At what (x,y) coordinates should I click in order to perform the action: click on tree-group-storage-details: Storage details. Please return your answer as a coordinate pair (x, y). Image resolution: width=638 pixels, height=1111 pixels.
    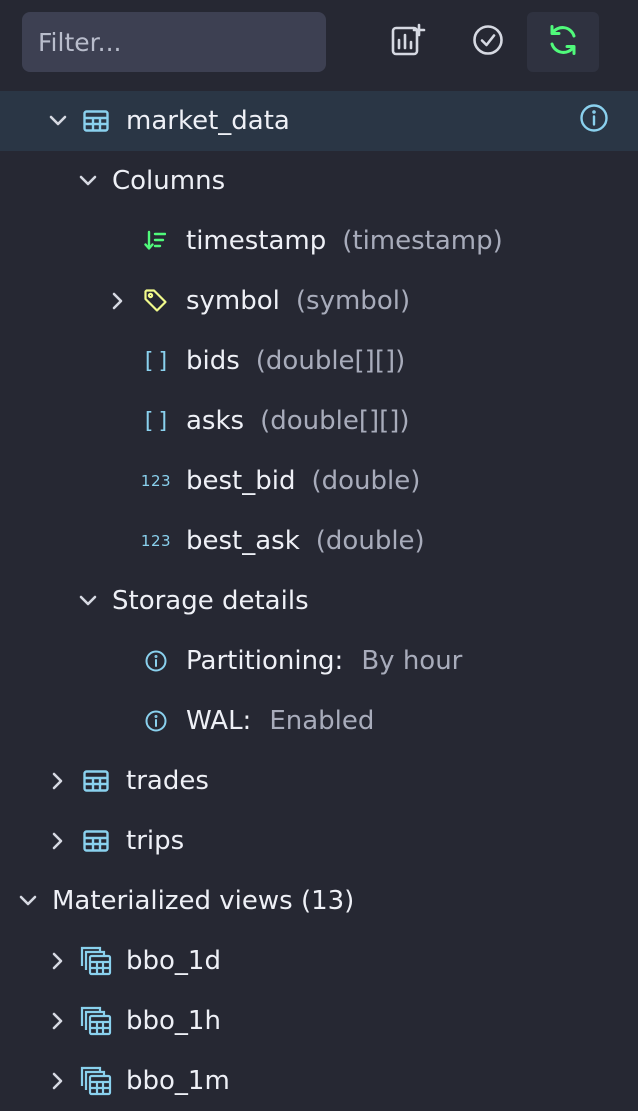
    Looking at the image, I should click on (319, 601).